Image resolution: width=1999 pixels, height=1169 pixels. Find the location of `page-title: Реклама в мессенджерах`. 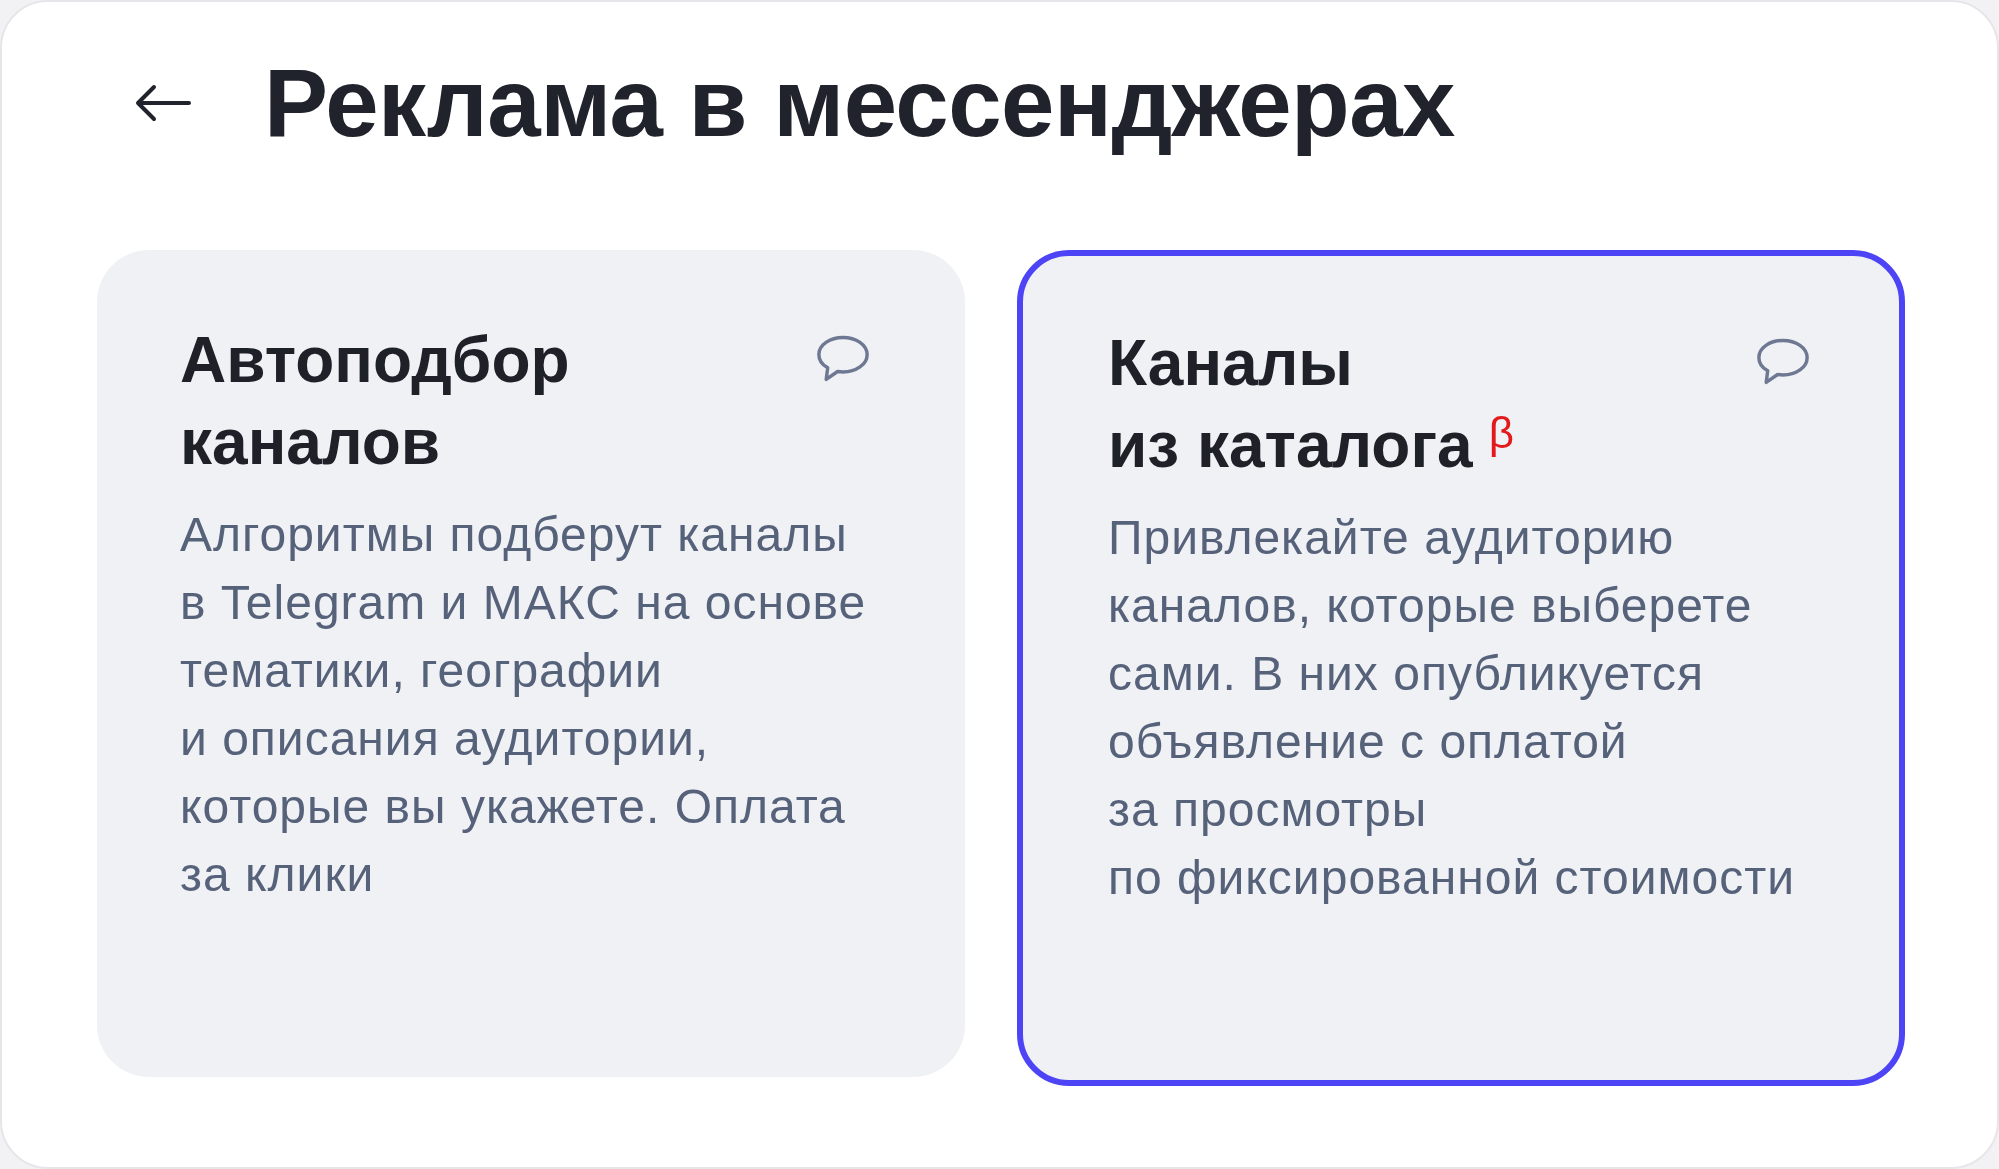

page-title: Реклама в мессенджерах is located at coordinates (859, 103).